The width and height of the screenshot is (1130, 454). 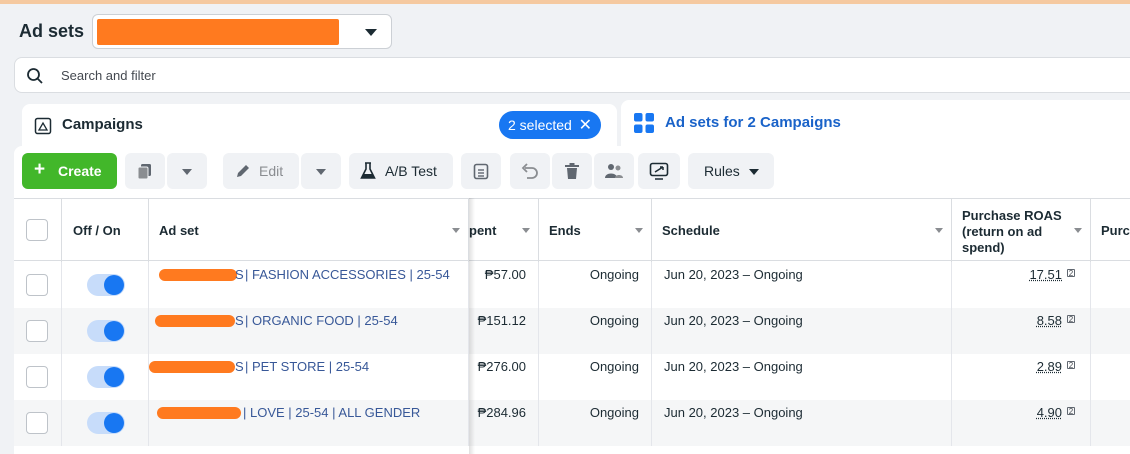 What do you see at coordinates (572, 75) in the screenshot?
I see `search-bar: Search and filter` at bounding box center [572, 75].